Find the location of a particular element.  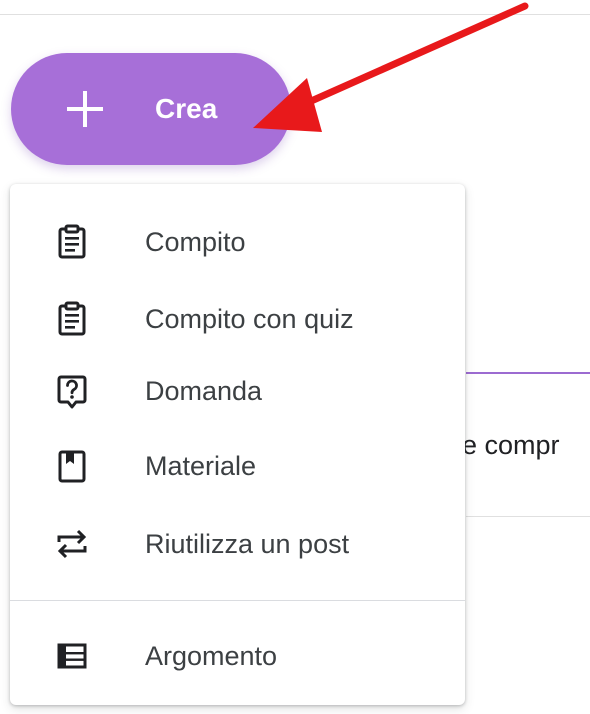

question-icon is located at coordinates (72, 392).